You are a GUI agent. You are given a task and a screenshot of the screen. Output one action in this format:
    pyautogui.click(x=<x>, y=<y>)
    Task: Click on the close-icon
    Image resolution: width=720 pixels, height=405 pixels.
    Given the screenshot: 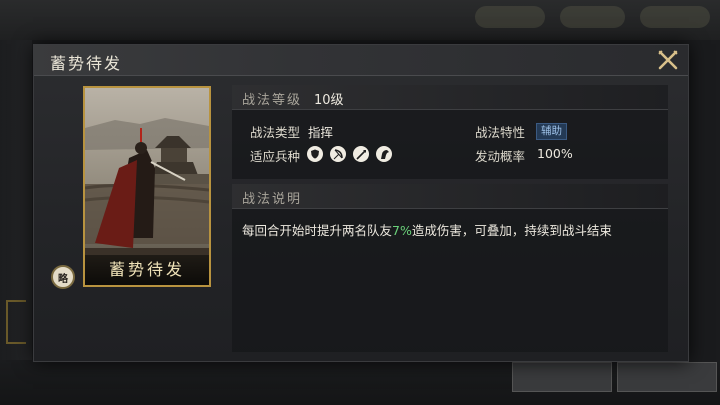 What is the action you would take?
    pyautogui.click(x=668, y=60)
    